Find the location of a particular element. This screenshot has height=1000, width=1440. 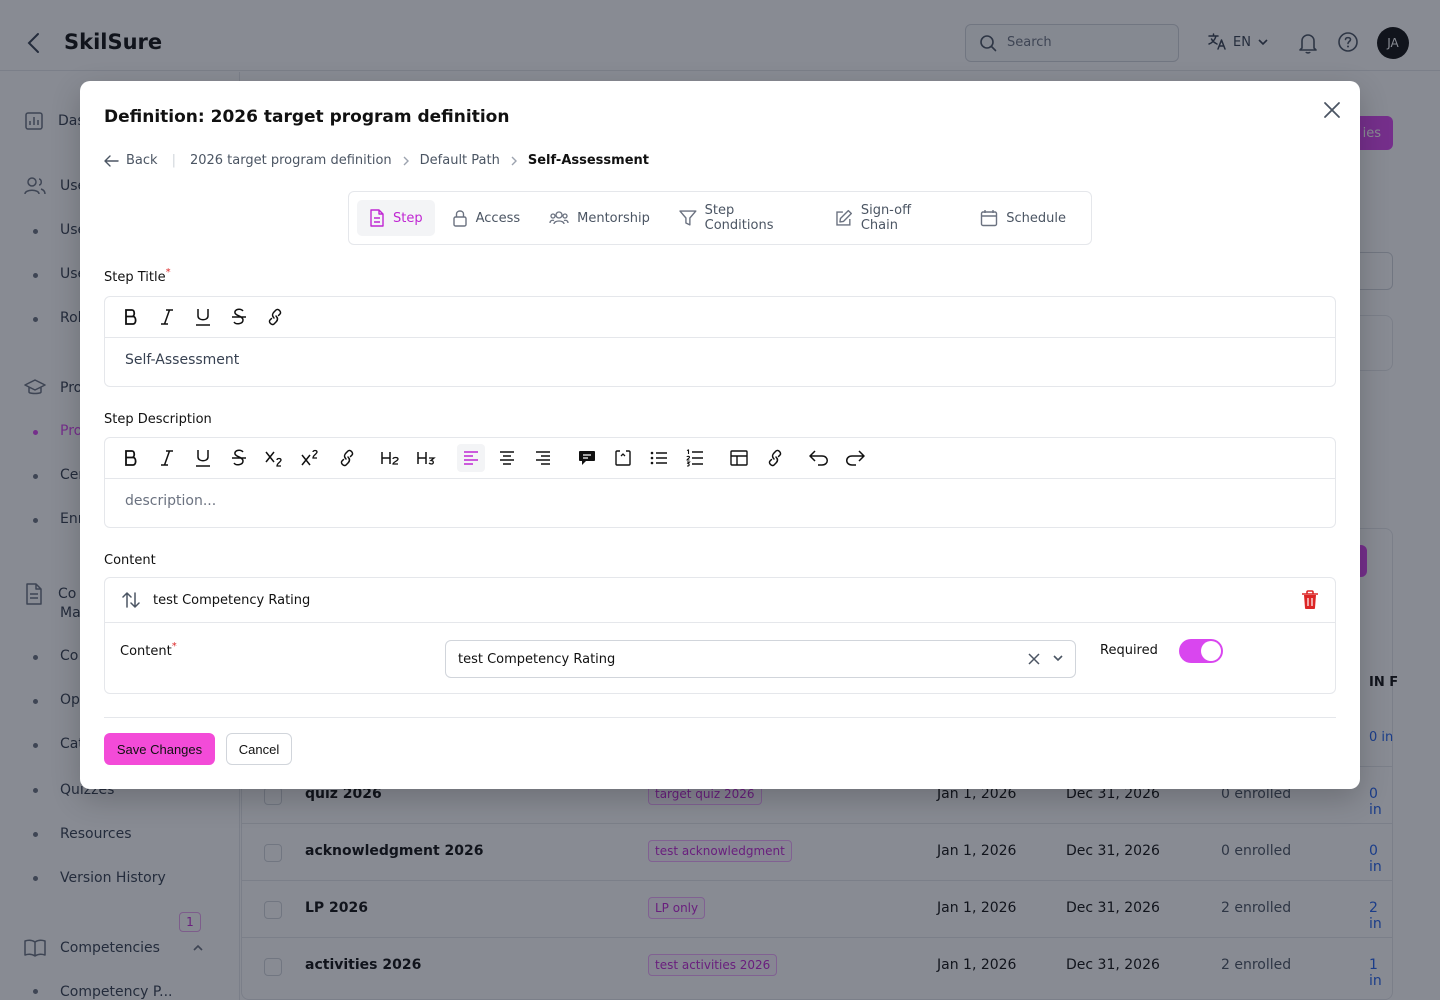

tab-label: Sign-off Chain is located at coordinates (886, 218).